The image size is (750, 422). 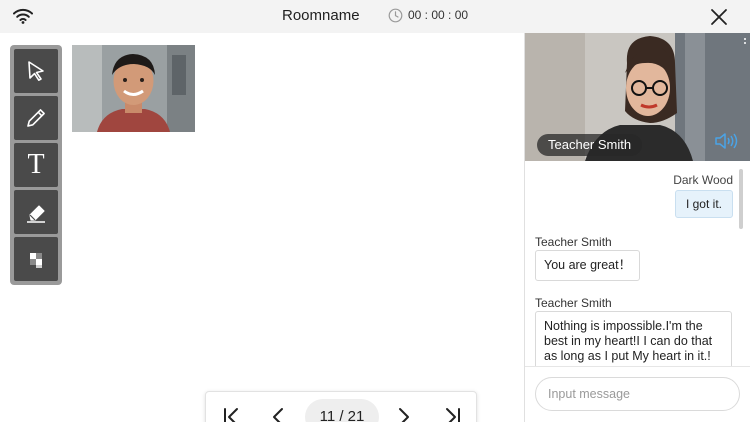 I want to click on prev-page-icon, so click(x=278, y=413).